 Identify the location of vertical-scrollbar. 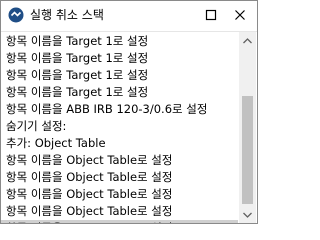
(247, 127).